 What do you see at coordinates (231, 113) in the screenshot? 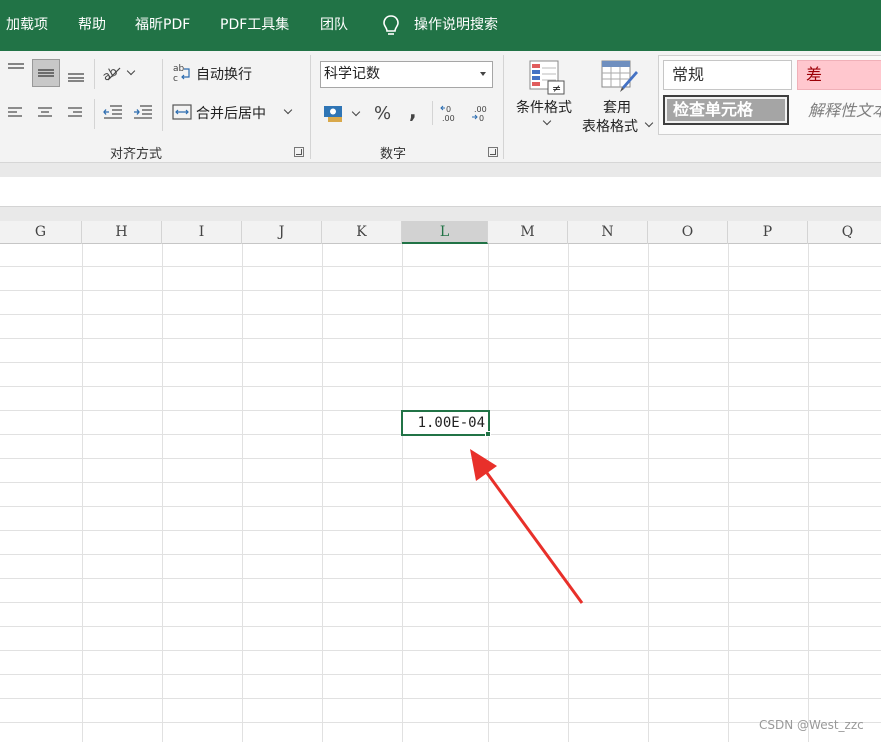
I see `merge-center-button: 合并后居中` at bounding box center [231, 113].